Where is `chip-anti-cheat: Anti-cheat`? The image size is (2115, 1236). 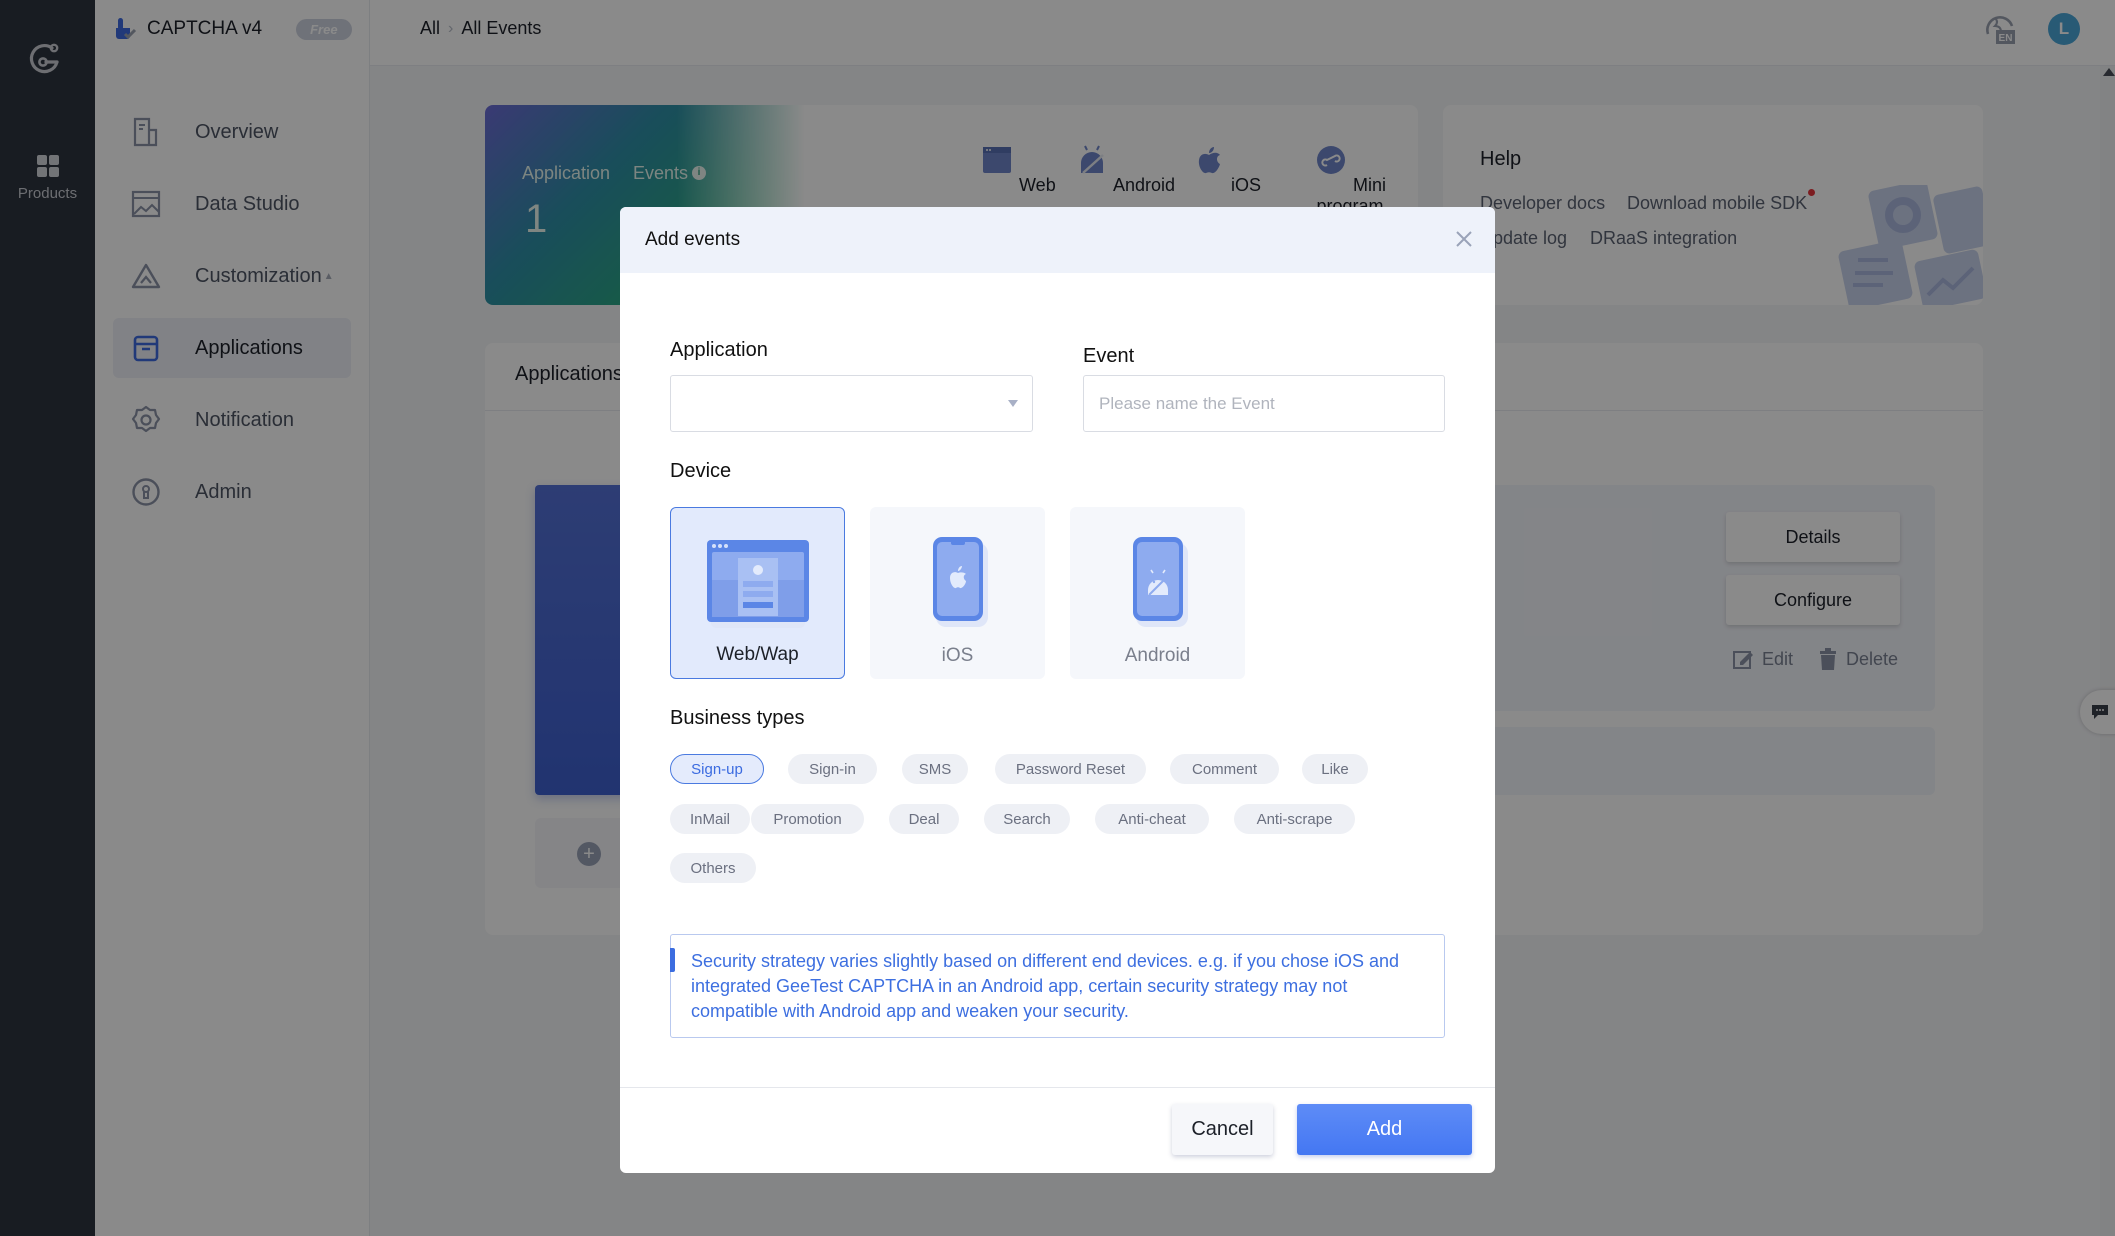 chip-anti-cheat: Anti-cheat is located at coordinates (1152, 819).